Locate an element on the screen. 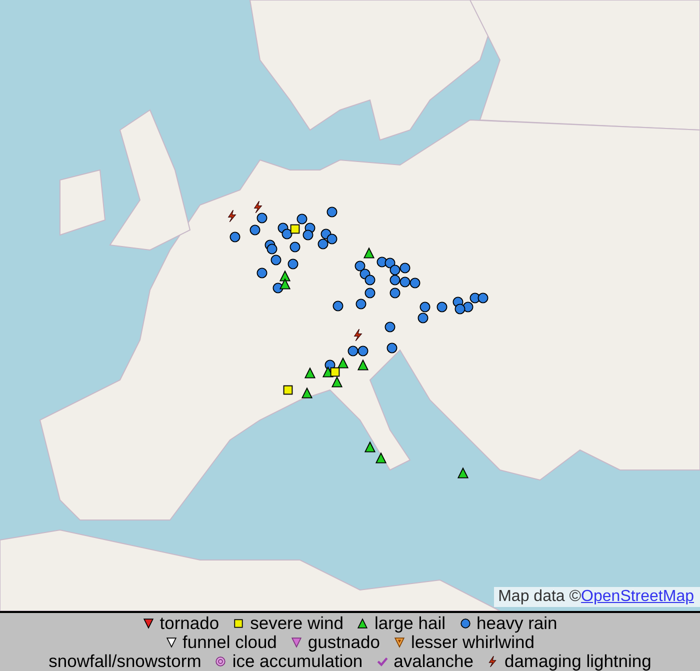 This screenshot has width=700, height=671. legend-label: heavy rain is located at coordinates (517, 623).